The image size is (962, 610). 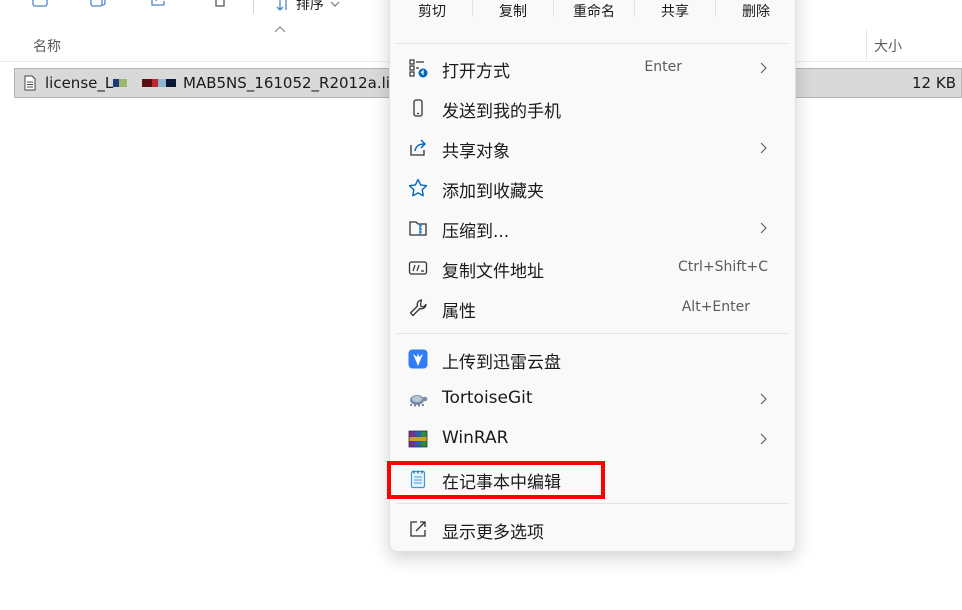 What do you see at coordinates (592, 68) in the screenshot?
I see `menu-item-open-with: 打开方式 Enter` at bounding box center [592, 68].